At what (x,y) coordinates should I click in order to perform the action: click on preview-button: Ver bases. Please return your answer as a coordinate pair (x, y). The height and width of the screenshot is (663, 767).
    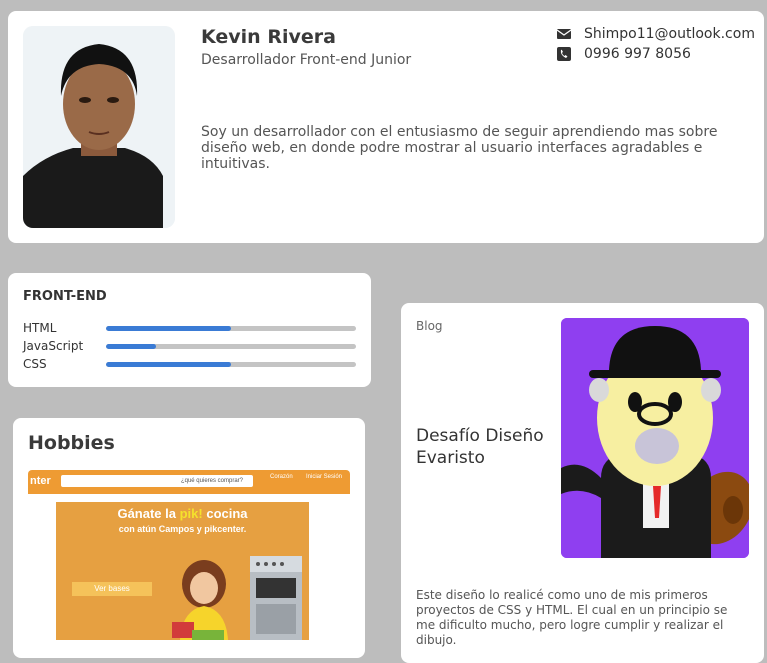
    Looking at the image, I should click on (112, 589).